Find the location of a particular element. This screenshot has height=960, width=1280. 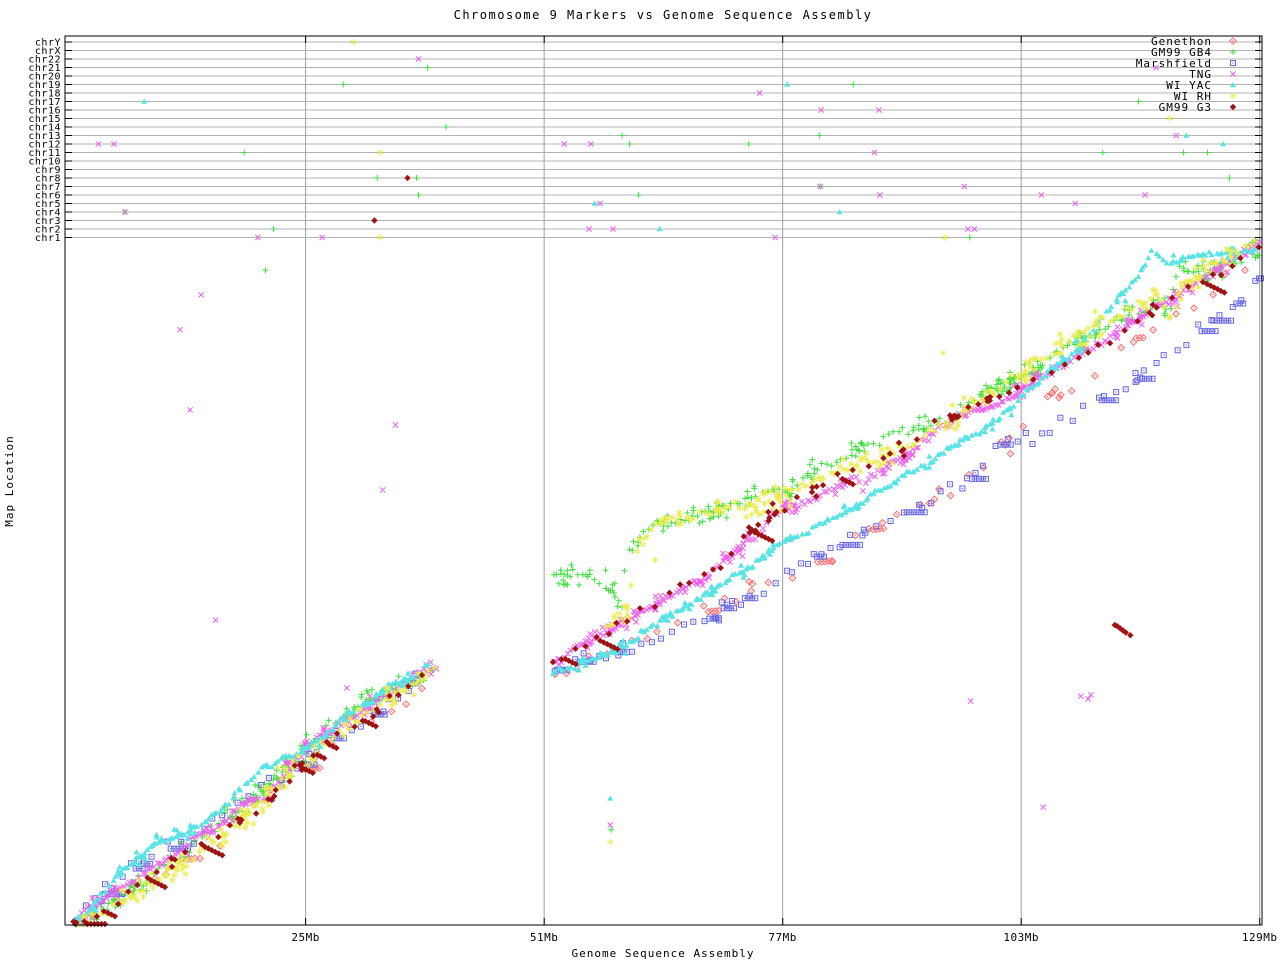

x-tick-label-51: 51Mb is located at coordinates (544, 937).